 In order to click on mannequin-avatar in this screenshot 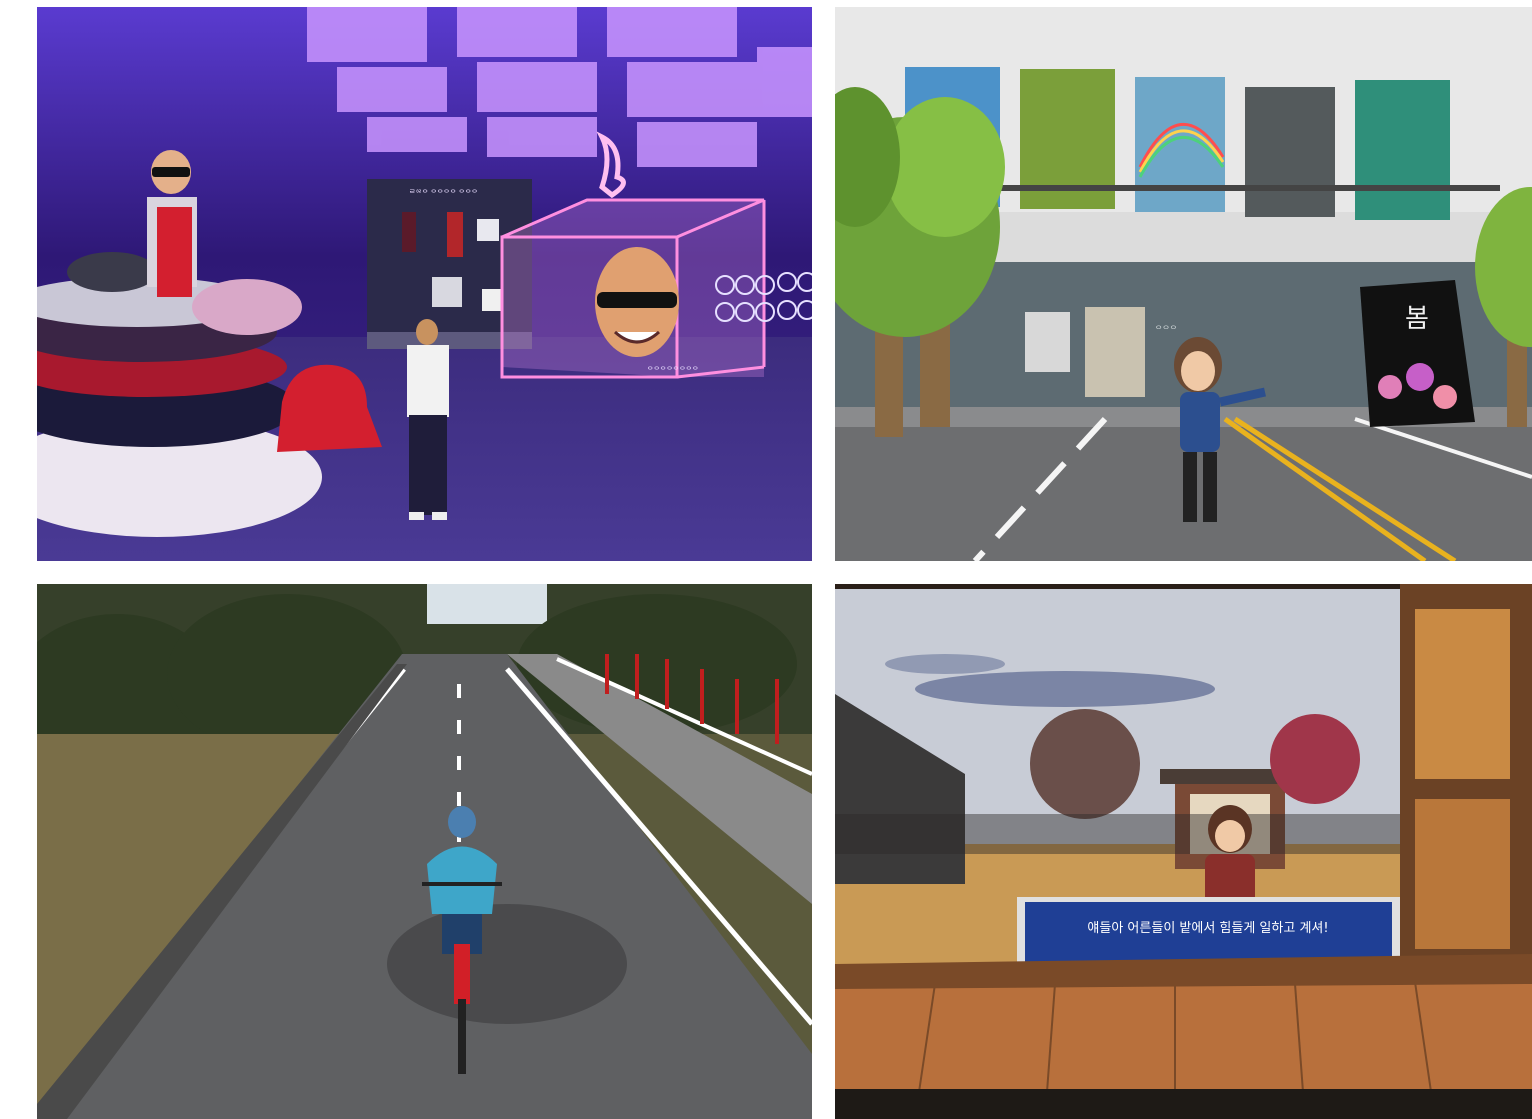, I will do `click(172, 223)`.